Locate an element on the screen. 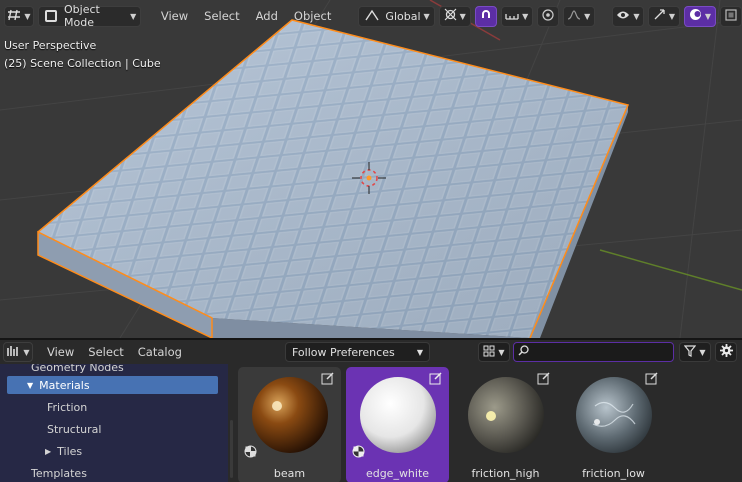  proportional-edit-toggle is located at coordinates (547, 16).